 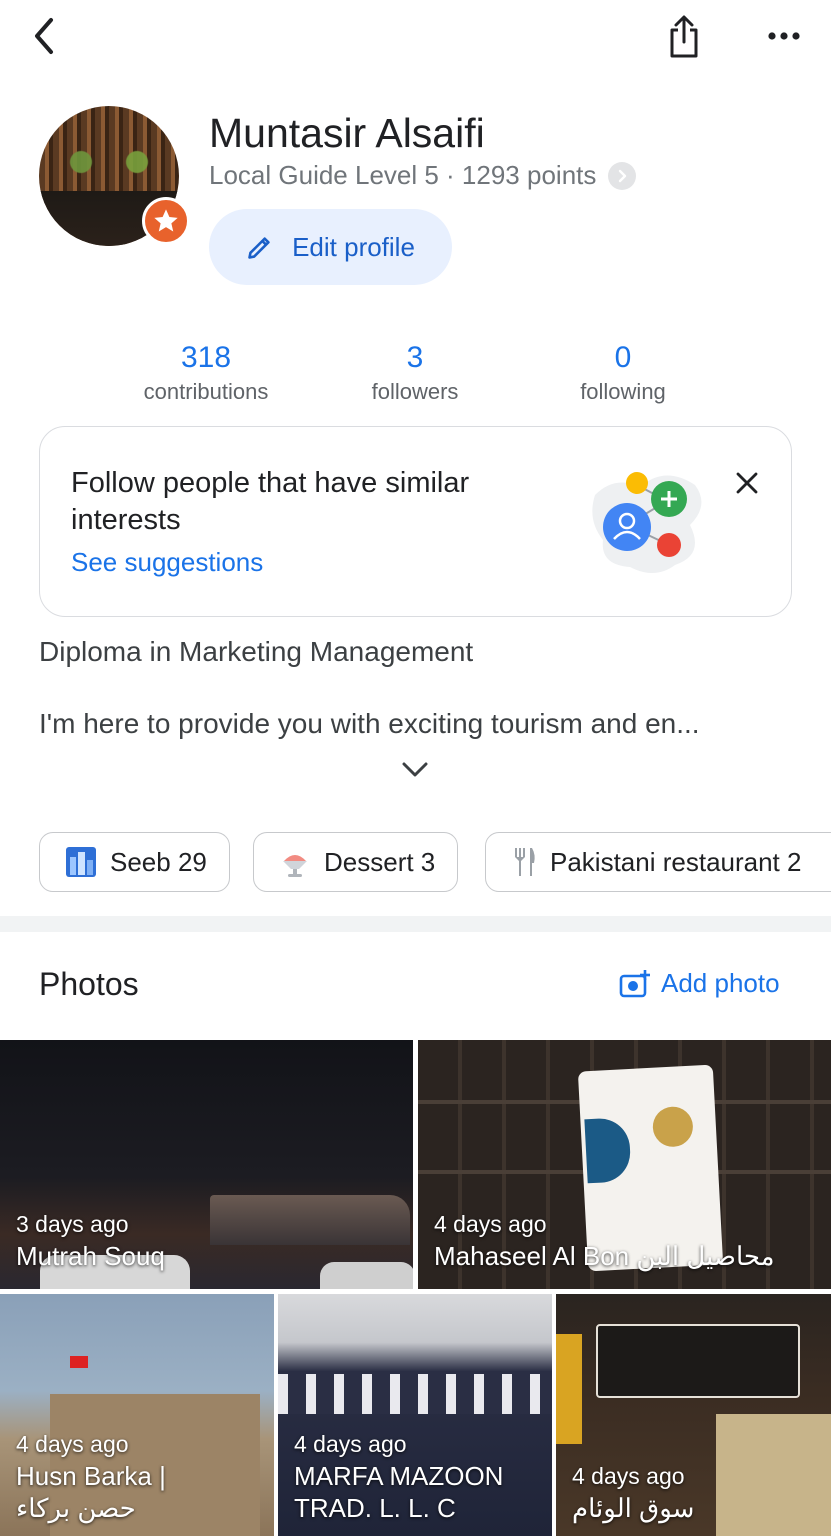 I want to click on photo-place: MARFA MAZOON, so click(x=399, y=1476).